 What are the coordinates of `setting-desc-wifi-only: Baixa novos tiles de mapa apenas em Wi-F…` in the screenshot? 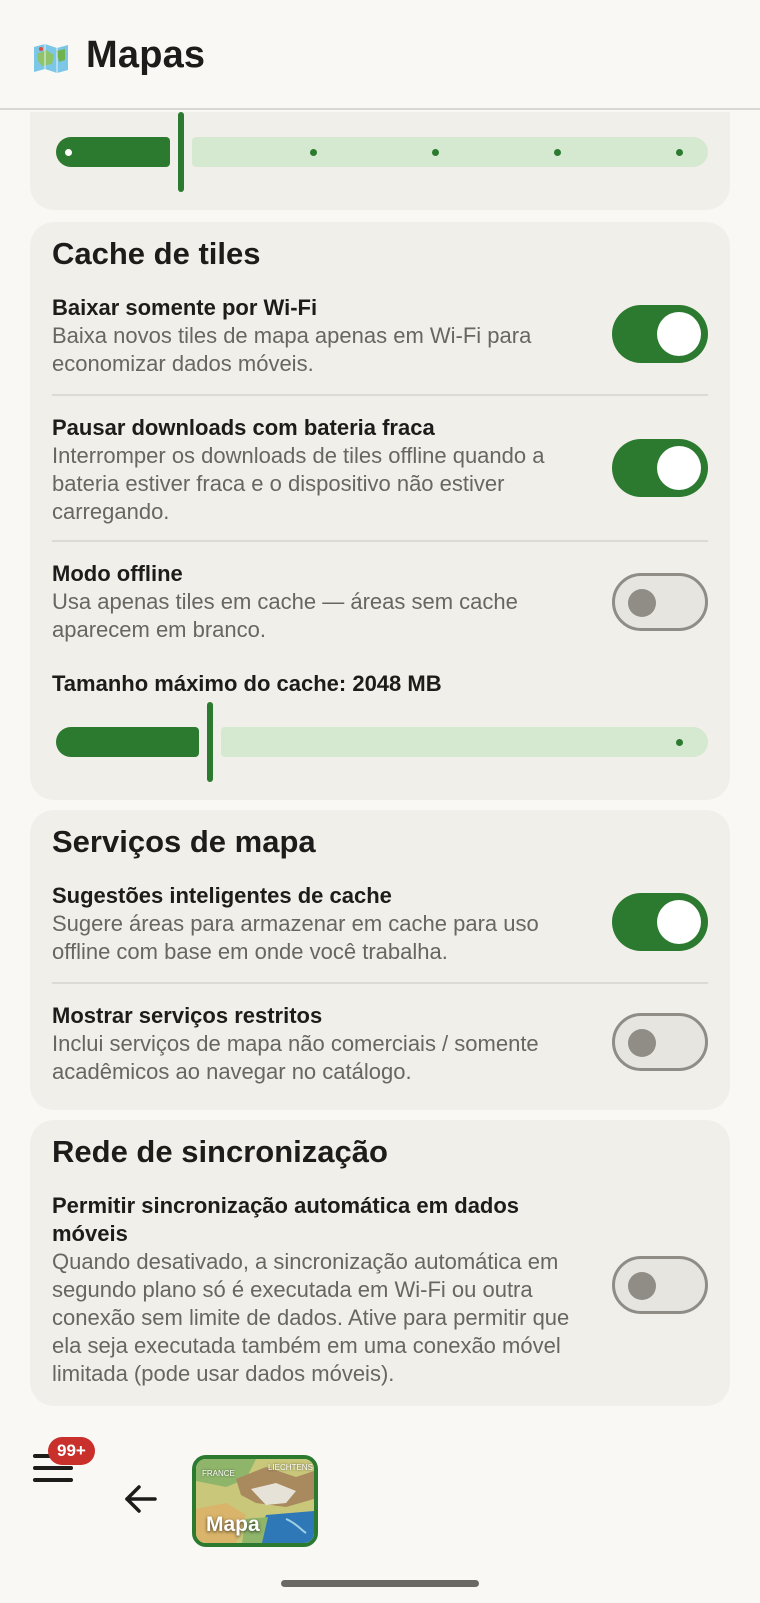 It's located at (292, 349).